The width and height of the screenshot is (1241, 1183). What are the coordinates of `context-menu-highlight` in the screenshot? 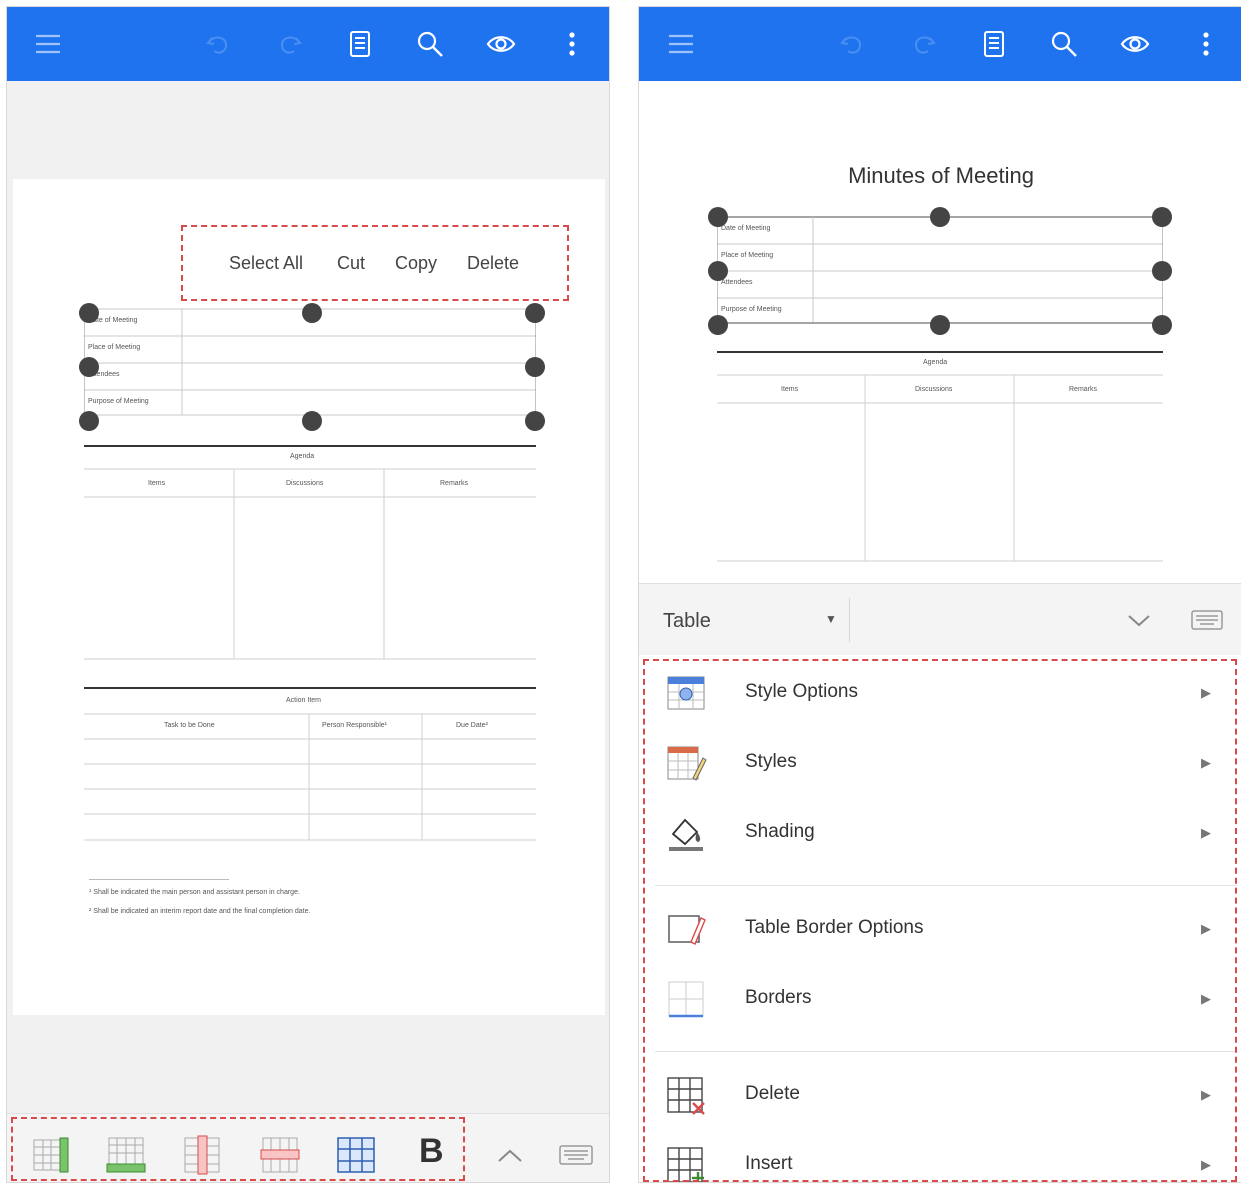 It's located at (375, 263).